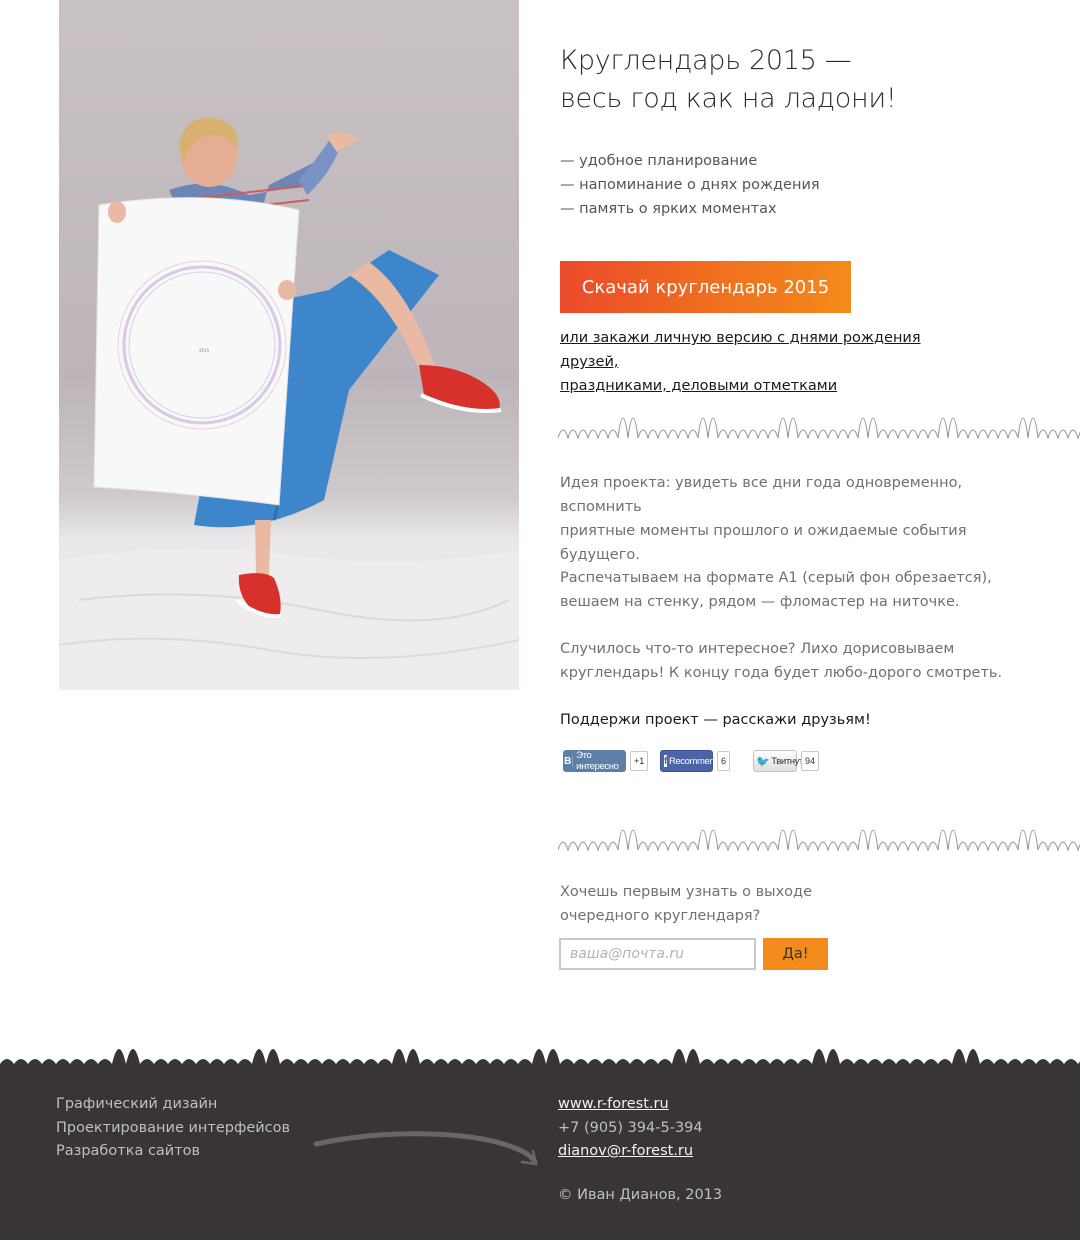 This screenshot has width=1080, height=1240. Describe the element at coordinates (728, 98) in the screenshot. I see `title-line-2: весь год как на ладони!` at that location.